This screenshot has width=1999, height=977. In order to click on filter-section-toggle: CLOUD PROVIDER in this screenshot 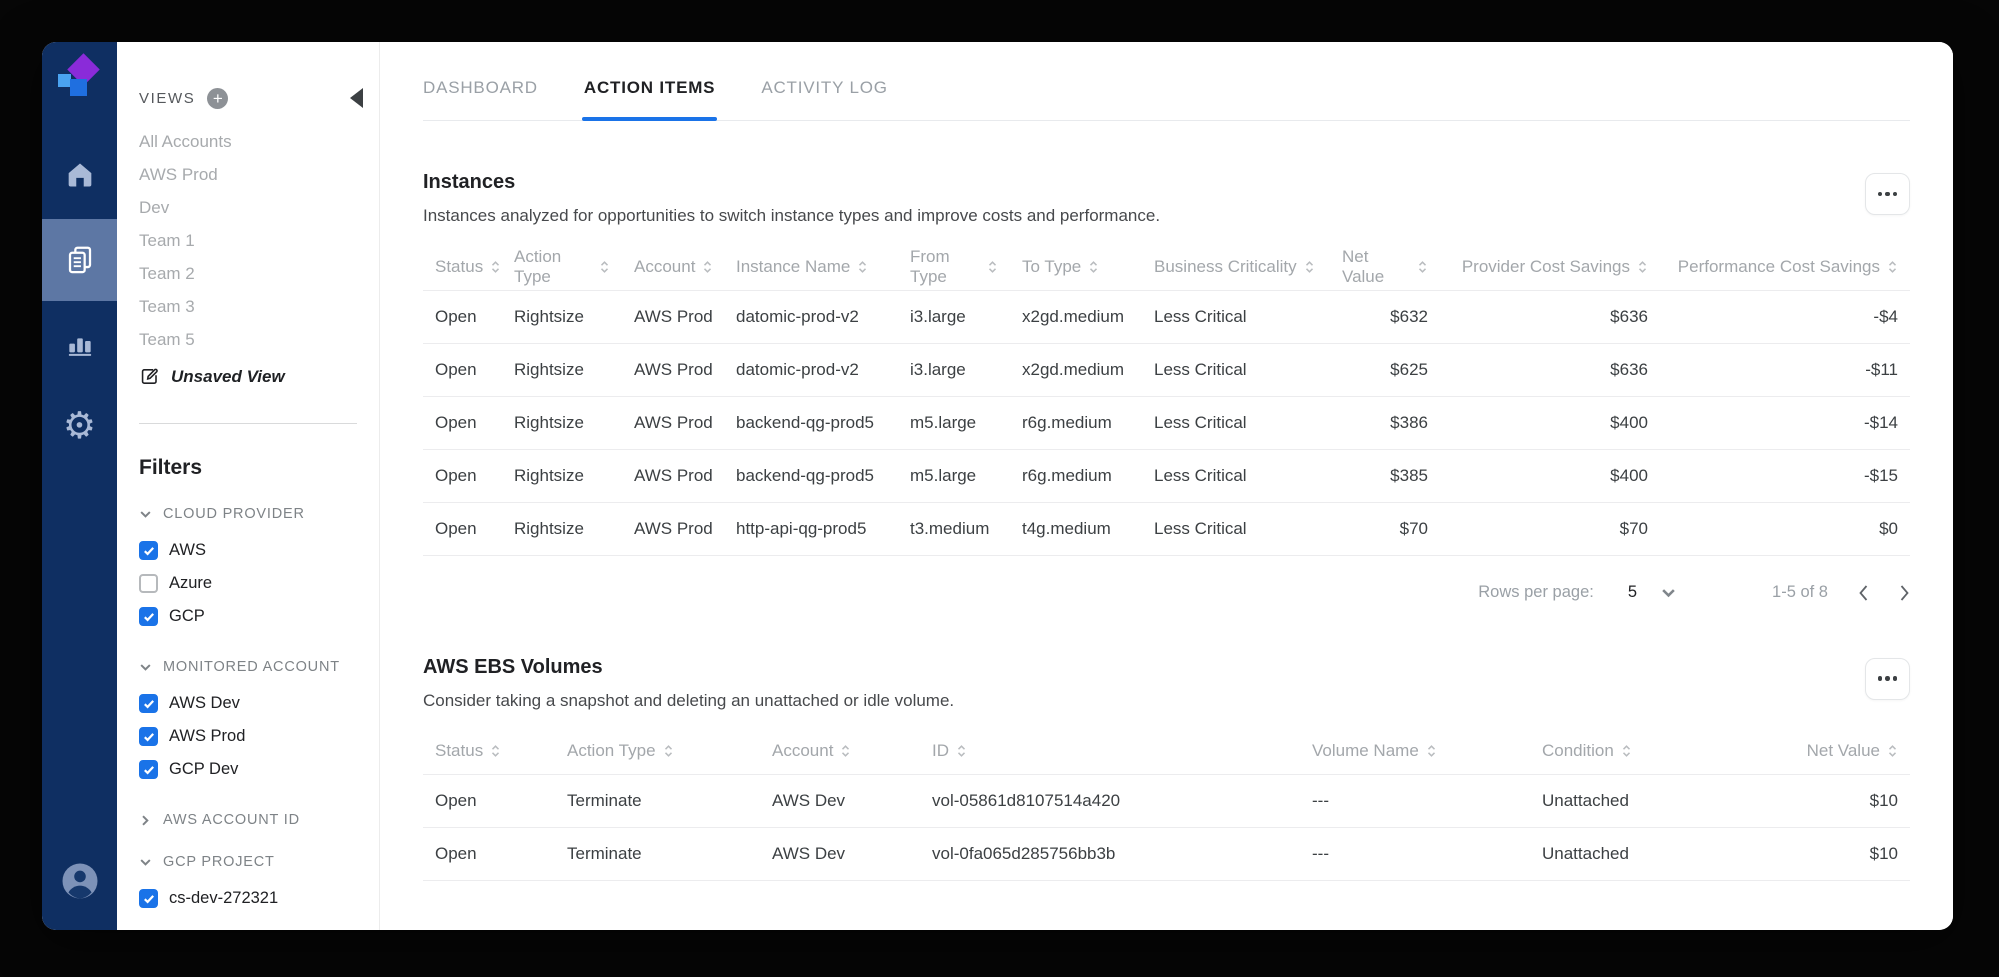, I will do `click(259, 514)`.